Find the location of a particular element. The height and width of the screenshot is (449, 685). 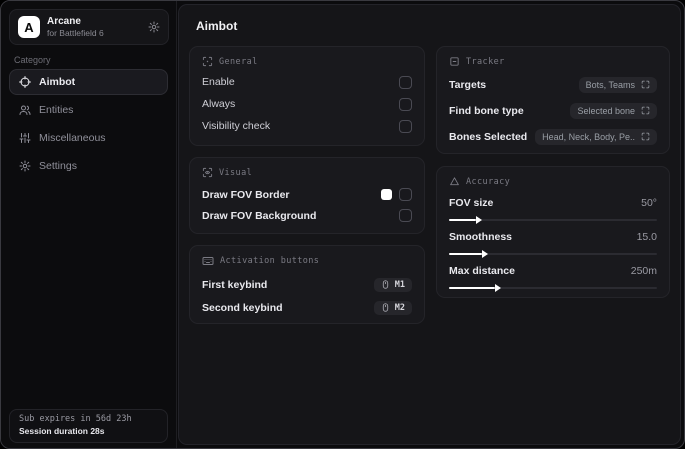

max-distance-setting: Max distance 250m is located at coordinates (553, 278).